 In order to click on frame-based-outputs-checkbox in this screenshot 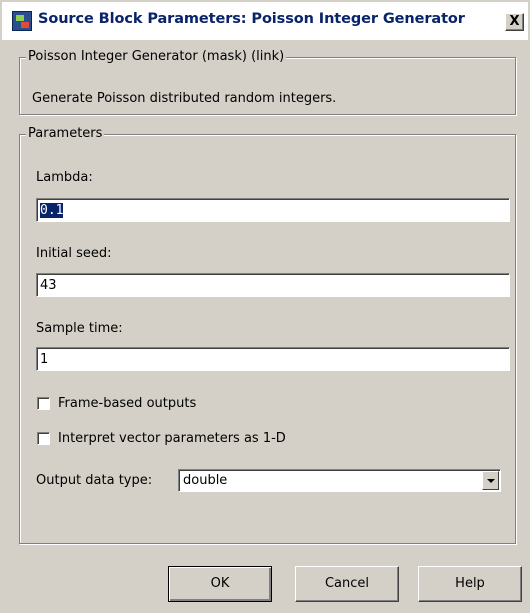, I will do `click(43, 403)`.